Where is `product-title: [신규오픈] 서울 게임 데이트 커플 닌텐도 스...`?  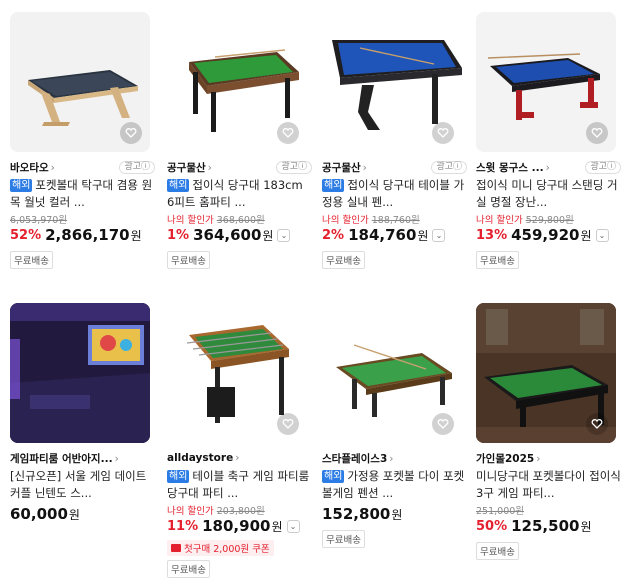
product-title: [신규오픈] 서울 게임 데이트 커플 닌텐도 스... is located at coordinates (82, 485).